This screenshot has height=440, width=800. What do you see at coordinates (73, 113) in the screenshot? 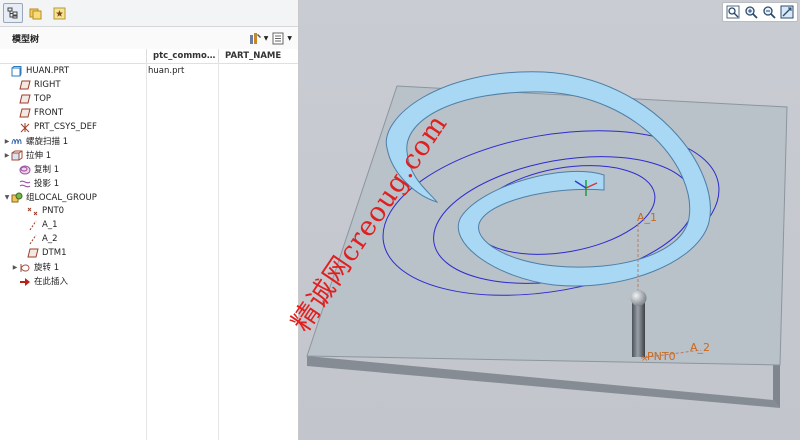
I see `tree-item-3: FRONT` at bounding box center [73, 113].